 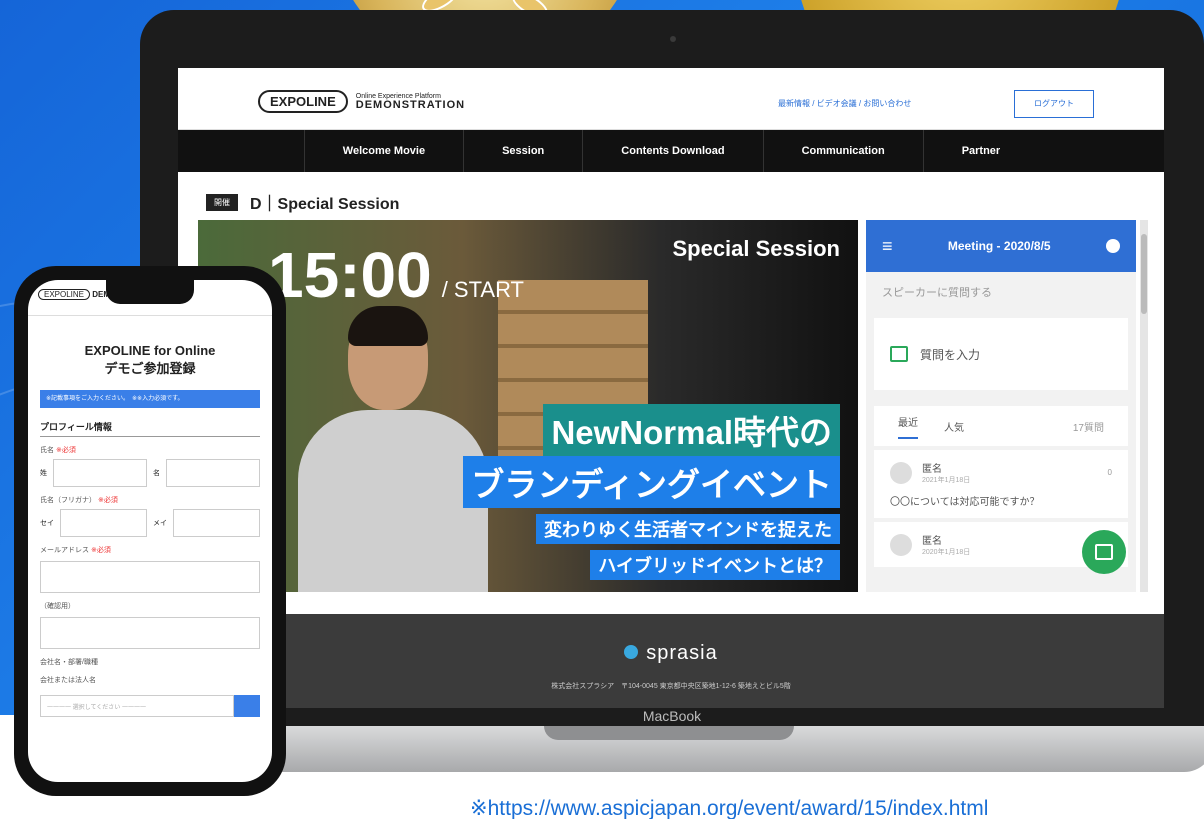 I want to click on user-icon, so click(x=1112, y=246).